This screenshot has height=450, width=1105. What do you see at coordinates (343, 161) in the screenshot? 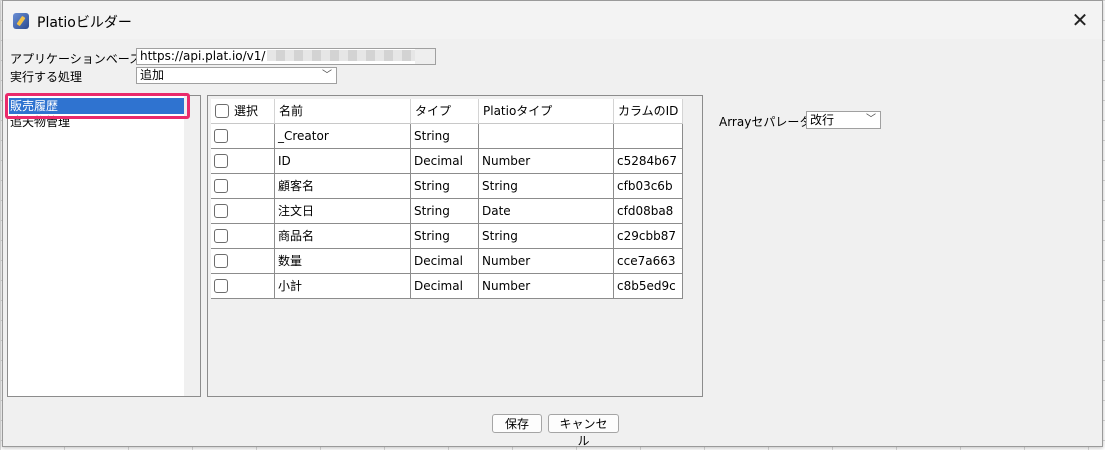
I see `cell-name: ID` at bounding box center [343, 161].